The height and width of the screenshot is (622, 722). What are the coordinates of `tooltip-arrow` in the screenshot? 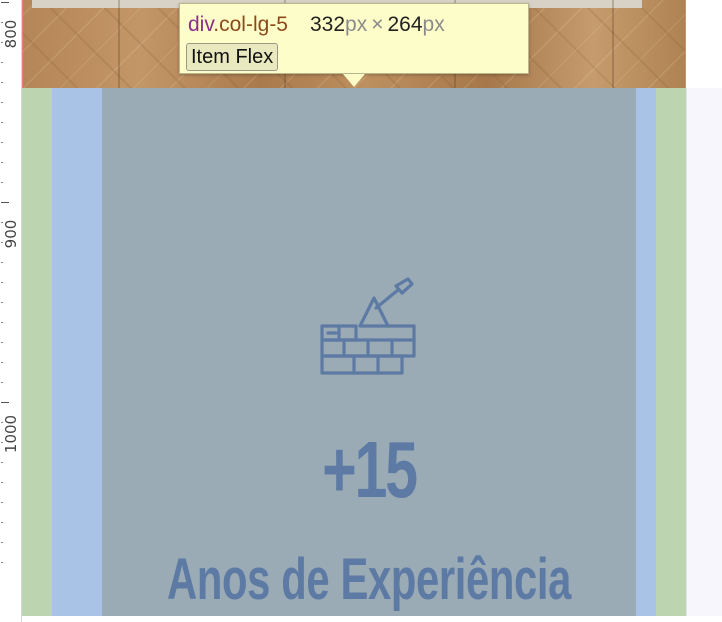 It's located at (354, 80).